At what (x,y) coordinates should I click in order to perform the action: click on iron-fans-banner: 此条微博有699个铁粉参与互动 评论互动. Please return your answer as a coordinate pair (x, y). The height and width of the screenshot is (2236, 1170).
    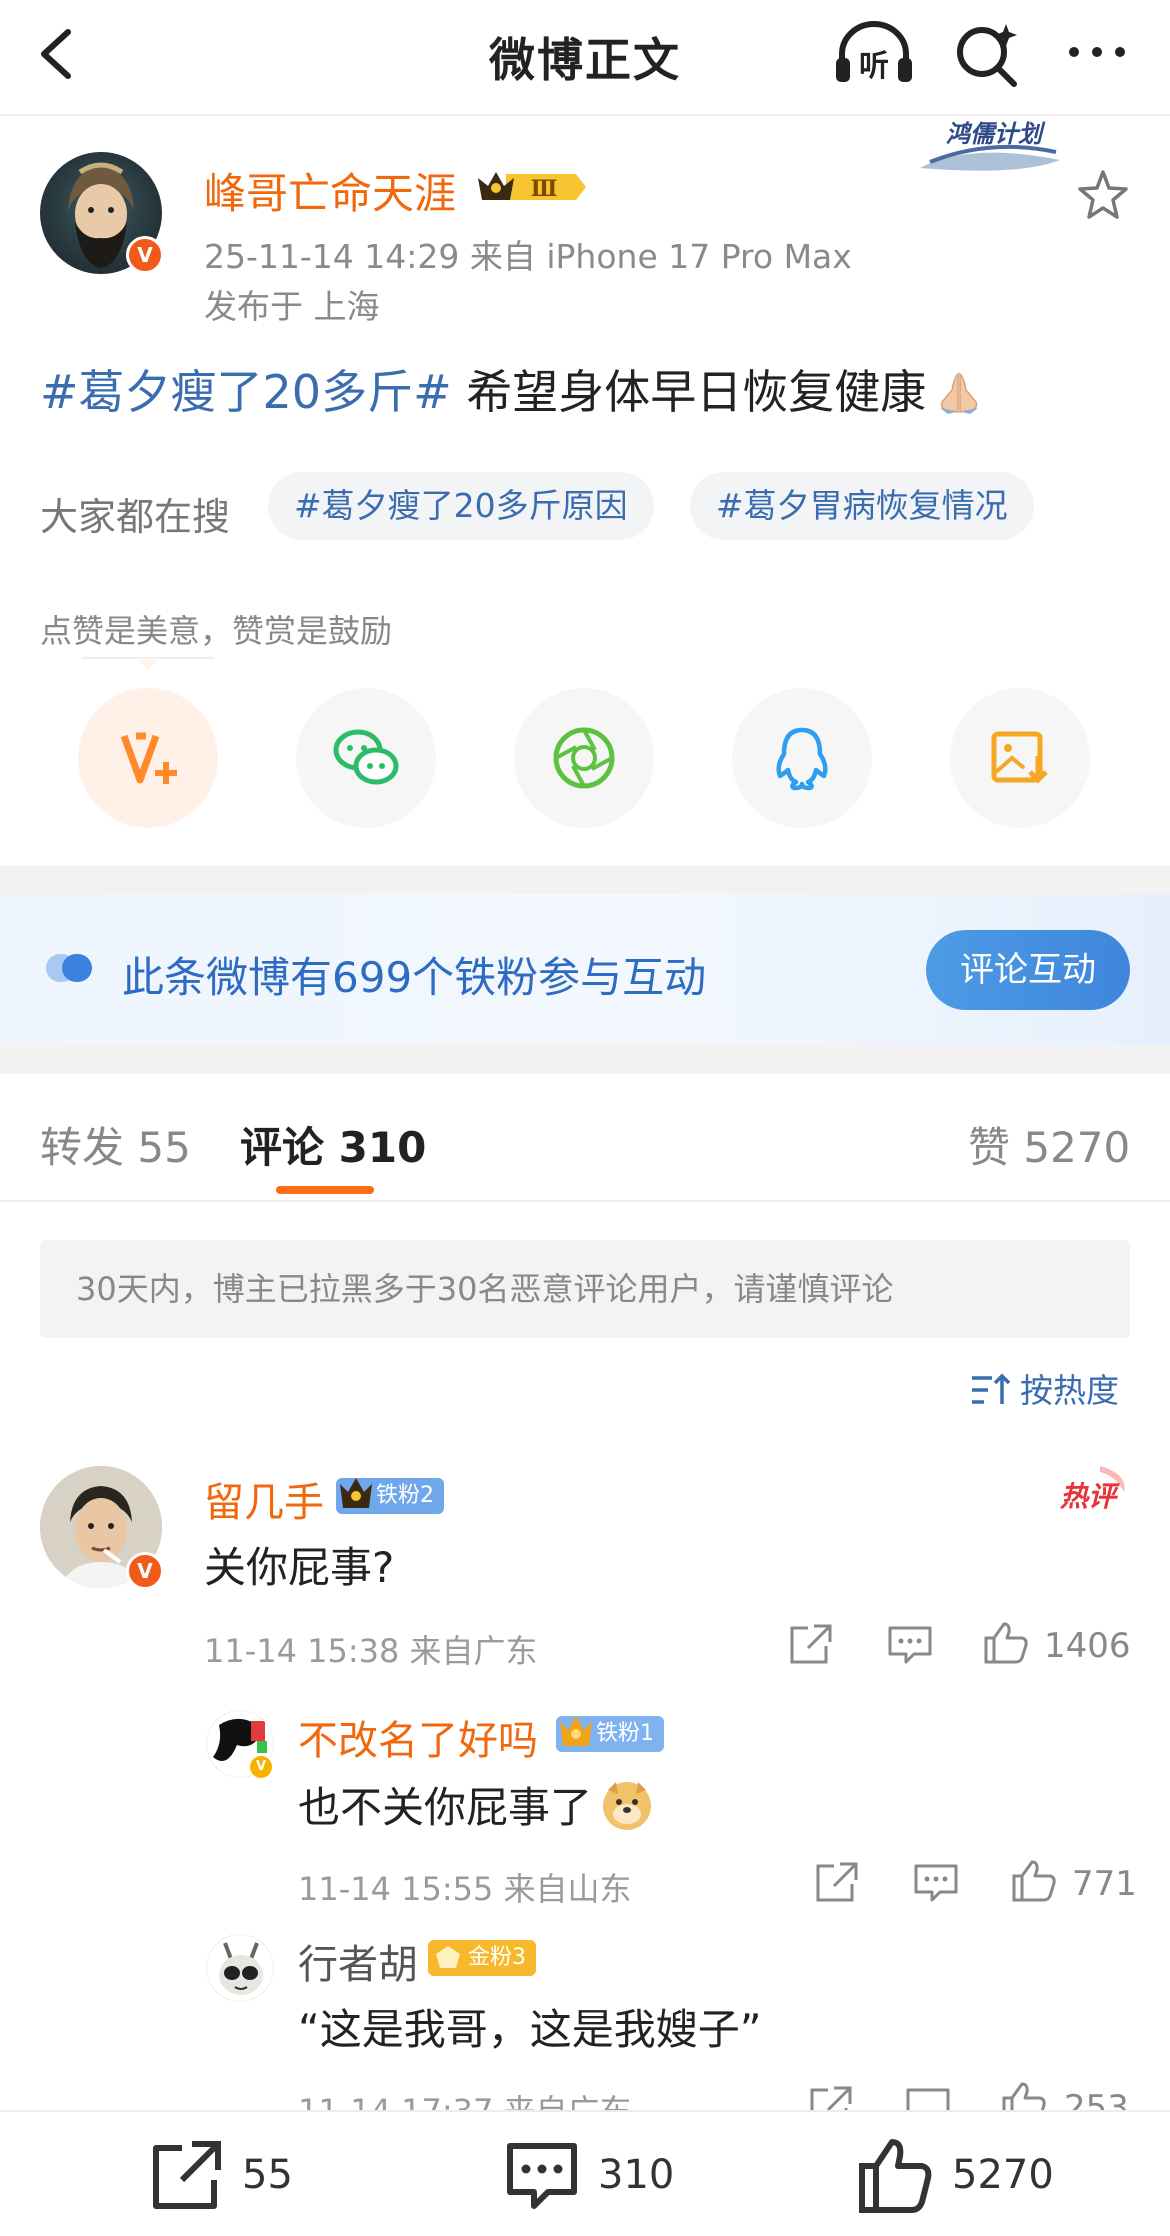
    Looking at the image, I should click on (585, 969).